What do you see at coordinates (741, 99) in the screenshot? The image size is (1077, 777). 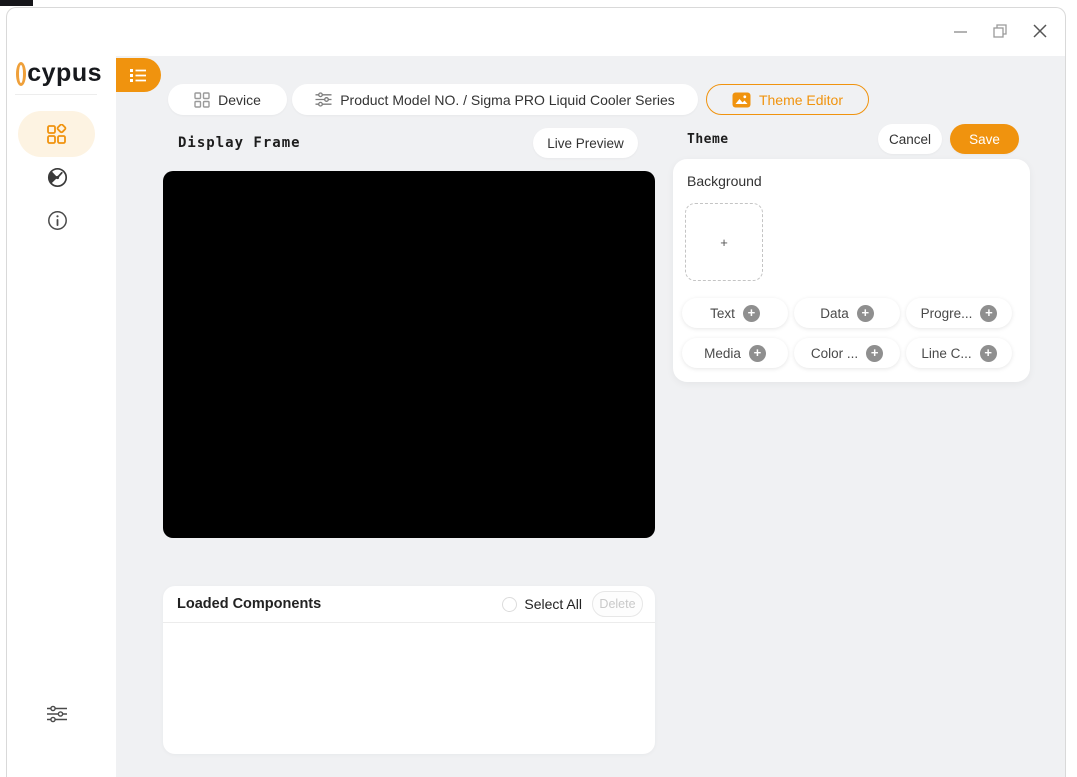 I see `image-icon` at bounding box center [741, 99].